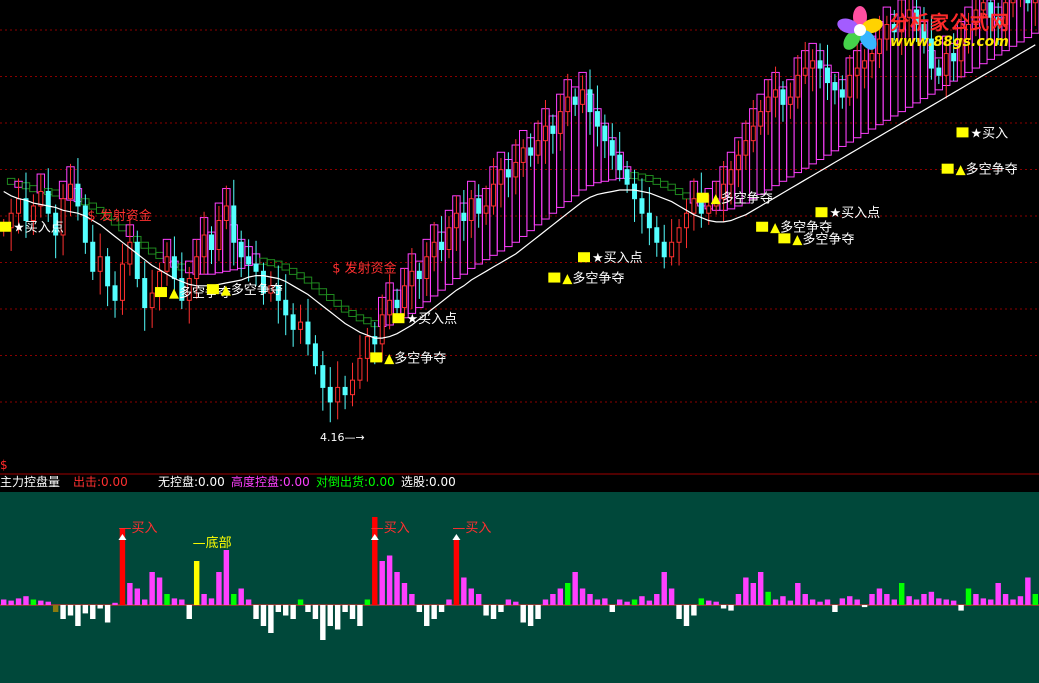 The image size is (1039, 683). Describe the element at coordinates (364, 268) in the screenshot. I see `annotation-launch: $ 发射资金` at that location.